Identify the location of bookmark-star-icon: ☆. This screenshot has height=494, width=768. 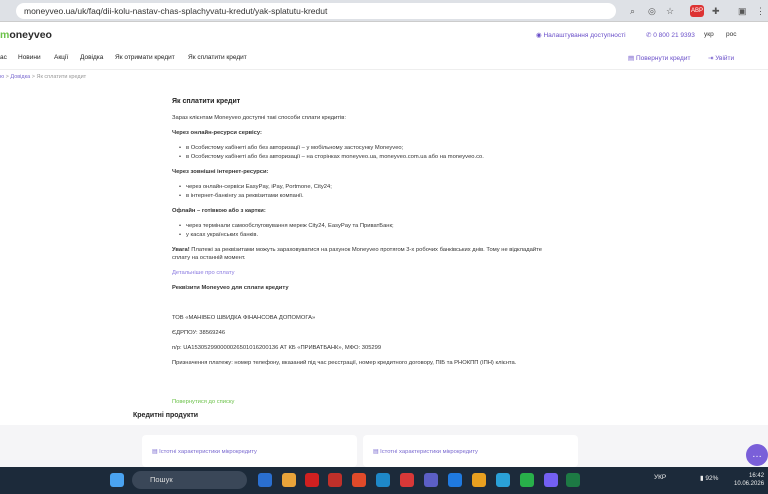
(670, 11).